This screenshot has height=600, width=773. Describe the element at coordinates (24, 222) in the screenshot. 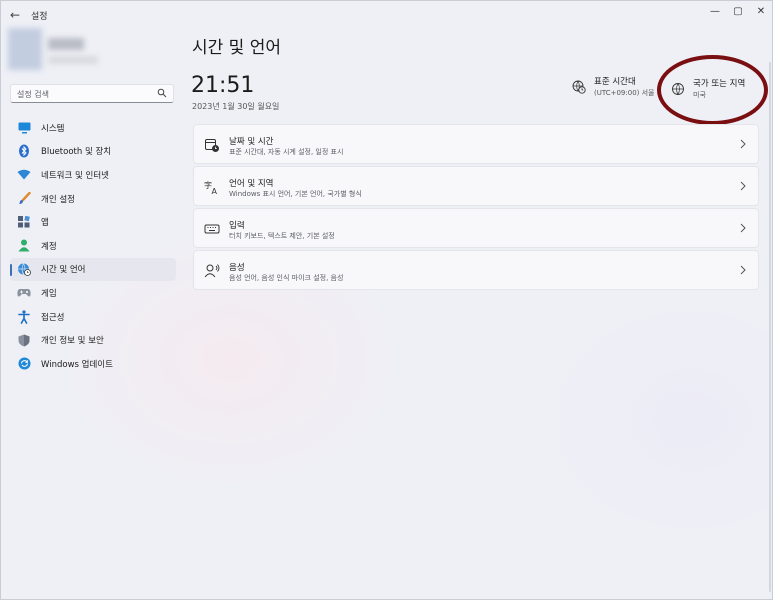

I see `apps-icon` at that location.